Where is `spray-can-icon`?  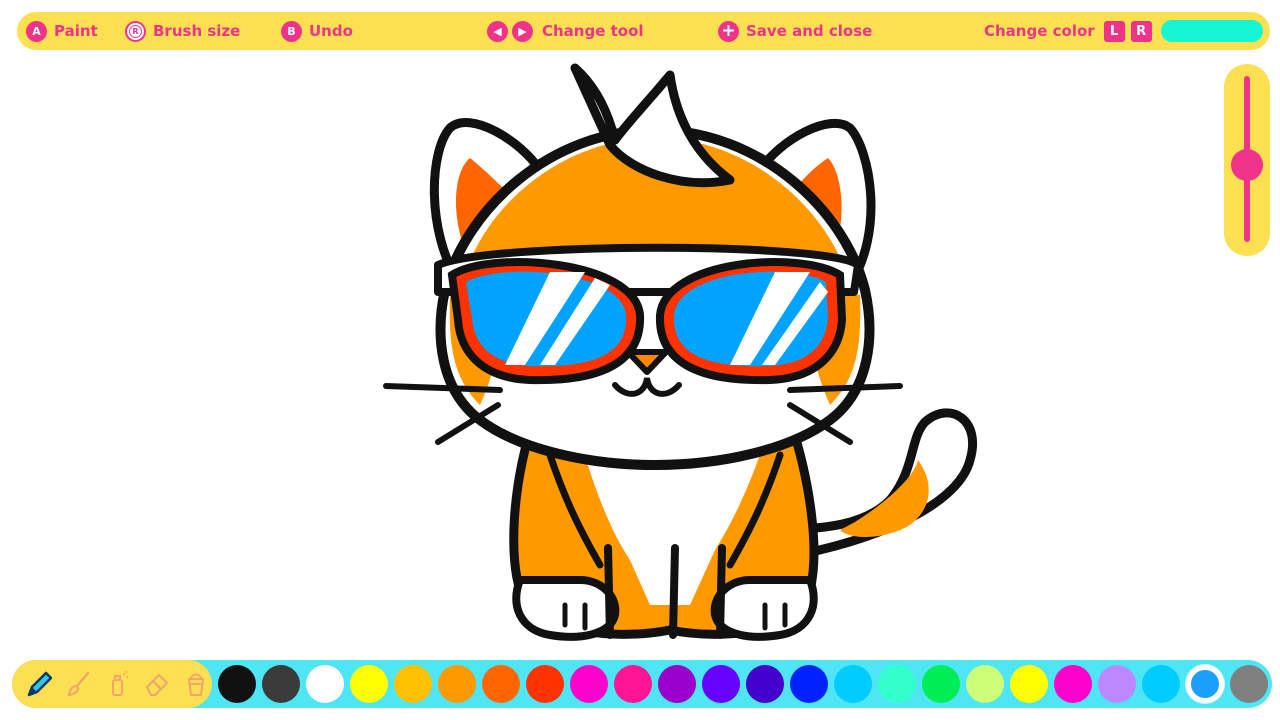 spray-can-icon is located at coordinates (120, 683).